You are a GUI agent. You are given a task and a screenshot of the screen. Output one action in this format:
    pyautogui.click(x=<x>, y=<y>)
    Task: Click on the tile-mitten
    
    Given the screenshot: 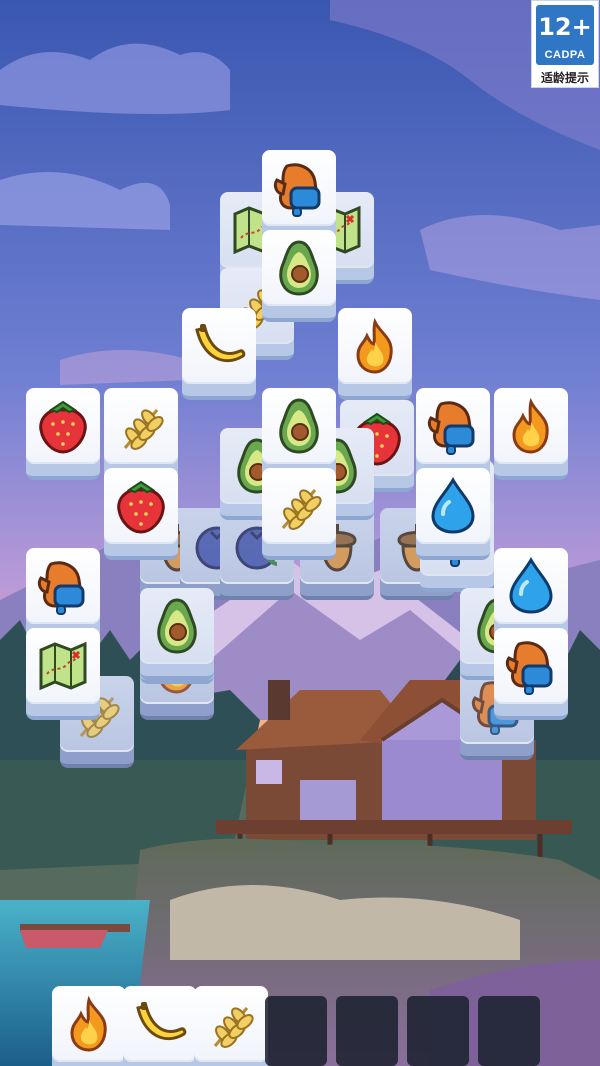 What is the action you would take?
    pyautogui.click(x=533, y=675)
    